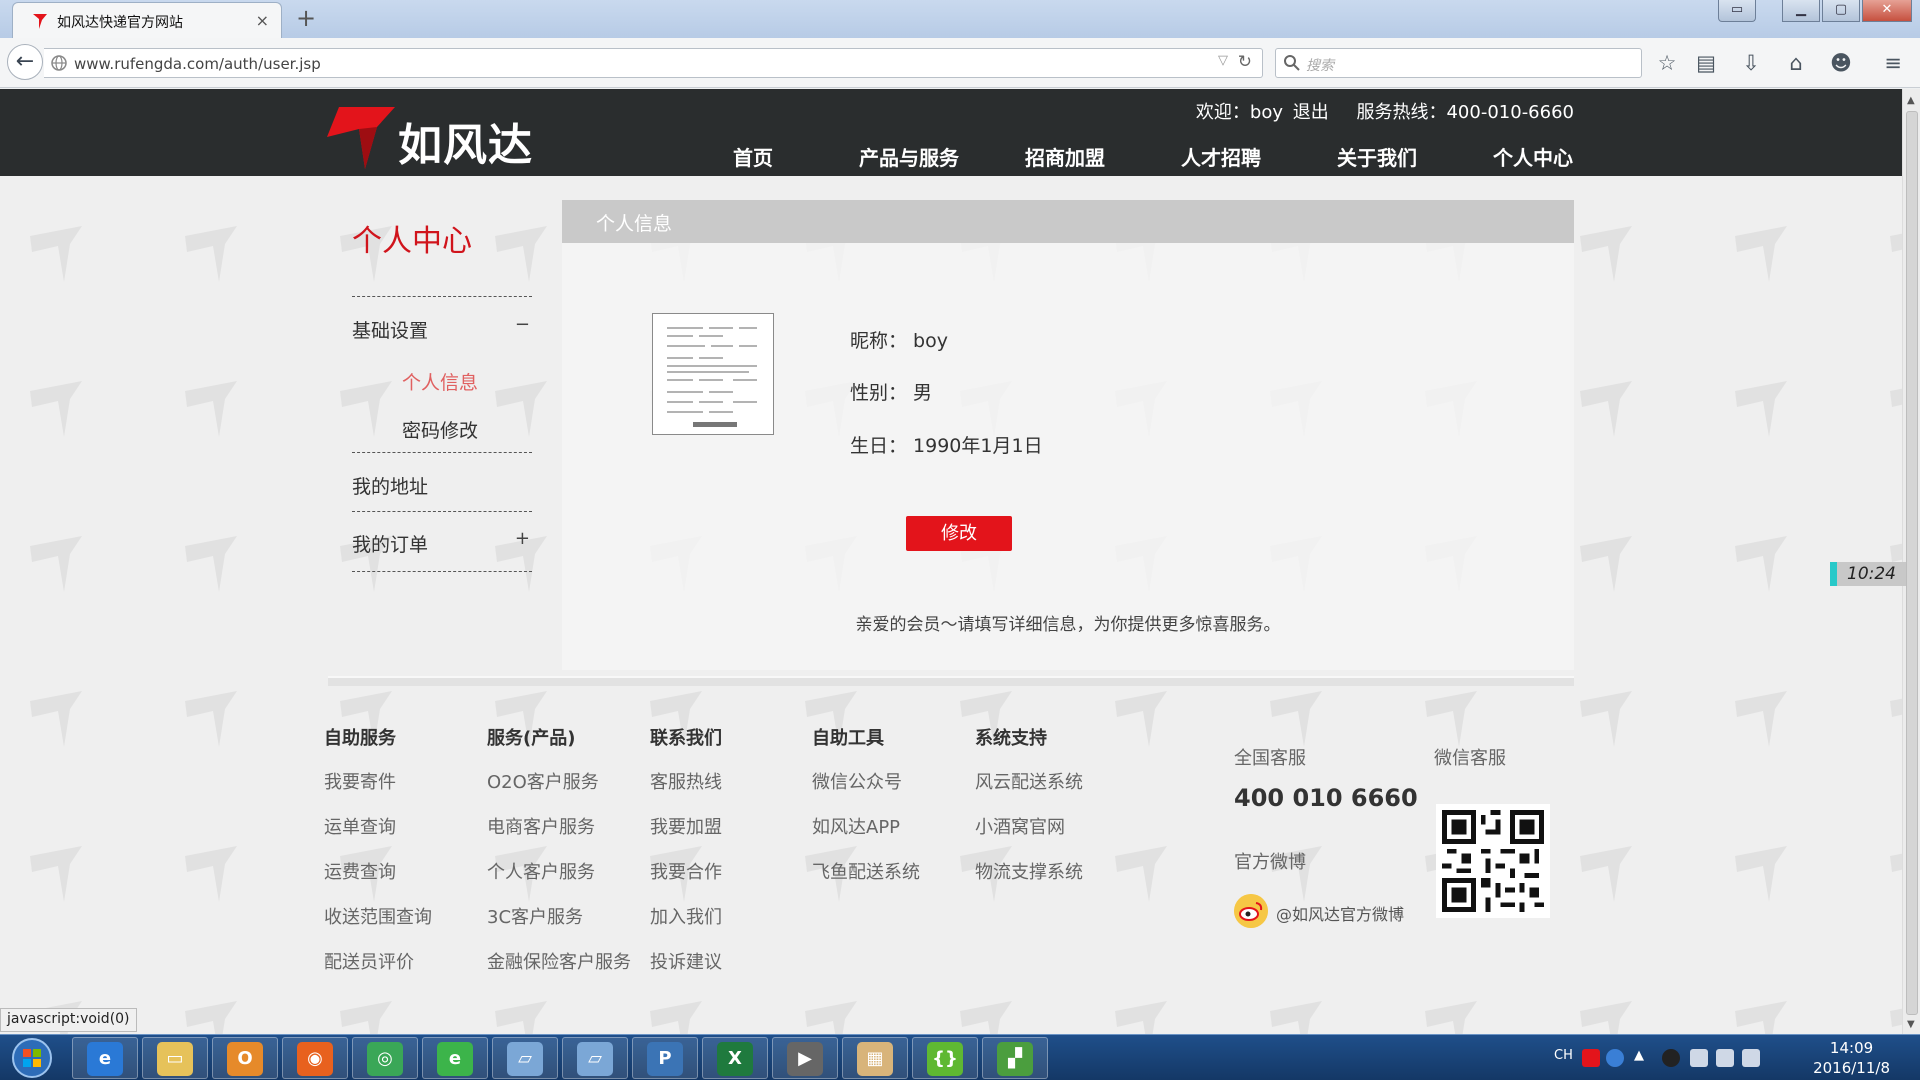 This screenshot has width=1920, height=1080. What do you see at coordinates (25, 62) in the screenshot?
I see `back-button: ←` at bounding box center [25, 62].